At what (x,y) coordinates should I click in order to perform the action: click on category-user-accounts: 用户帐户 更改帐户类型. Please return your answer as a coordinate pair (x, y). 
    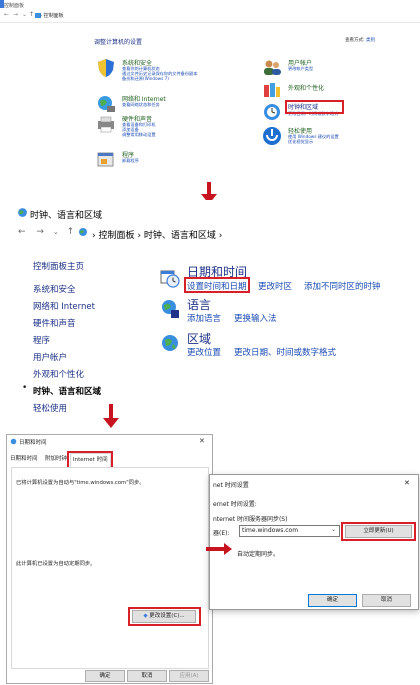
    Looking at the image, I should click on (337, 68).